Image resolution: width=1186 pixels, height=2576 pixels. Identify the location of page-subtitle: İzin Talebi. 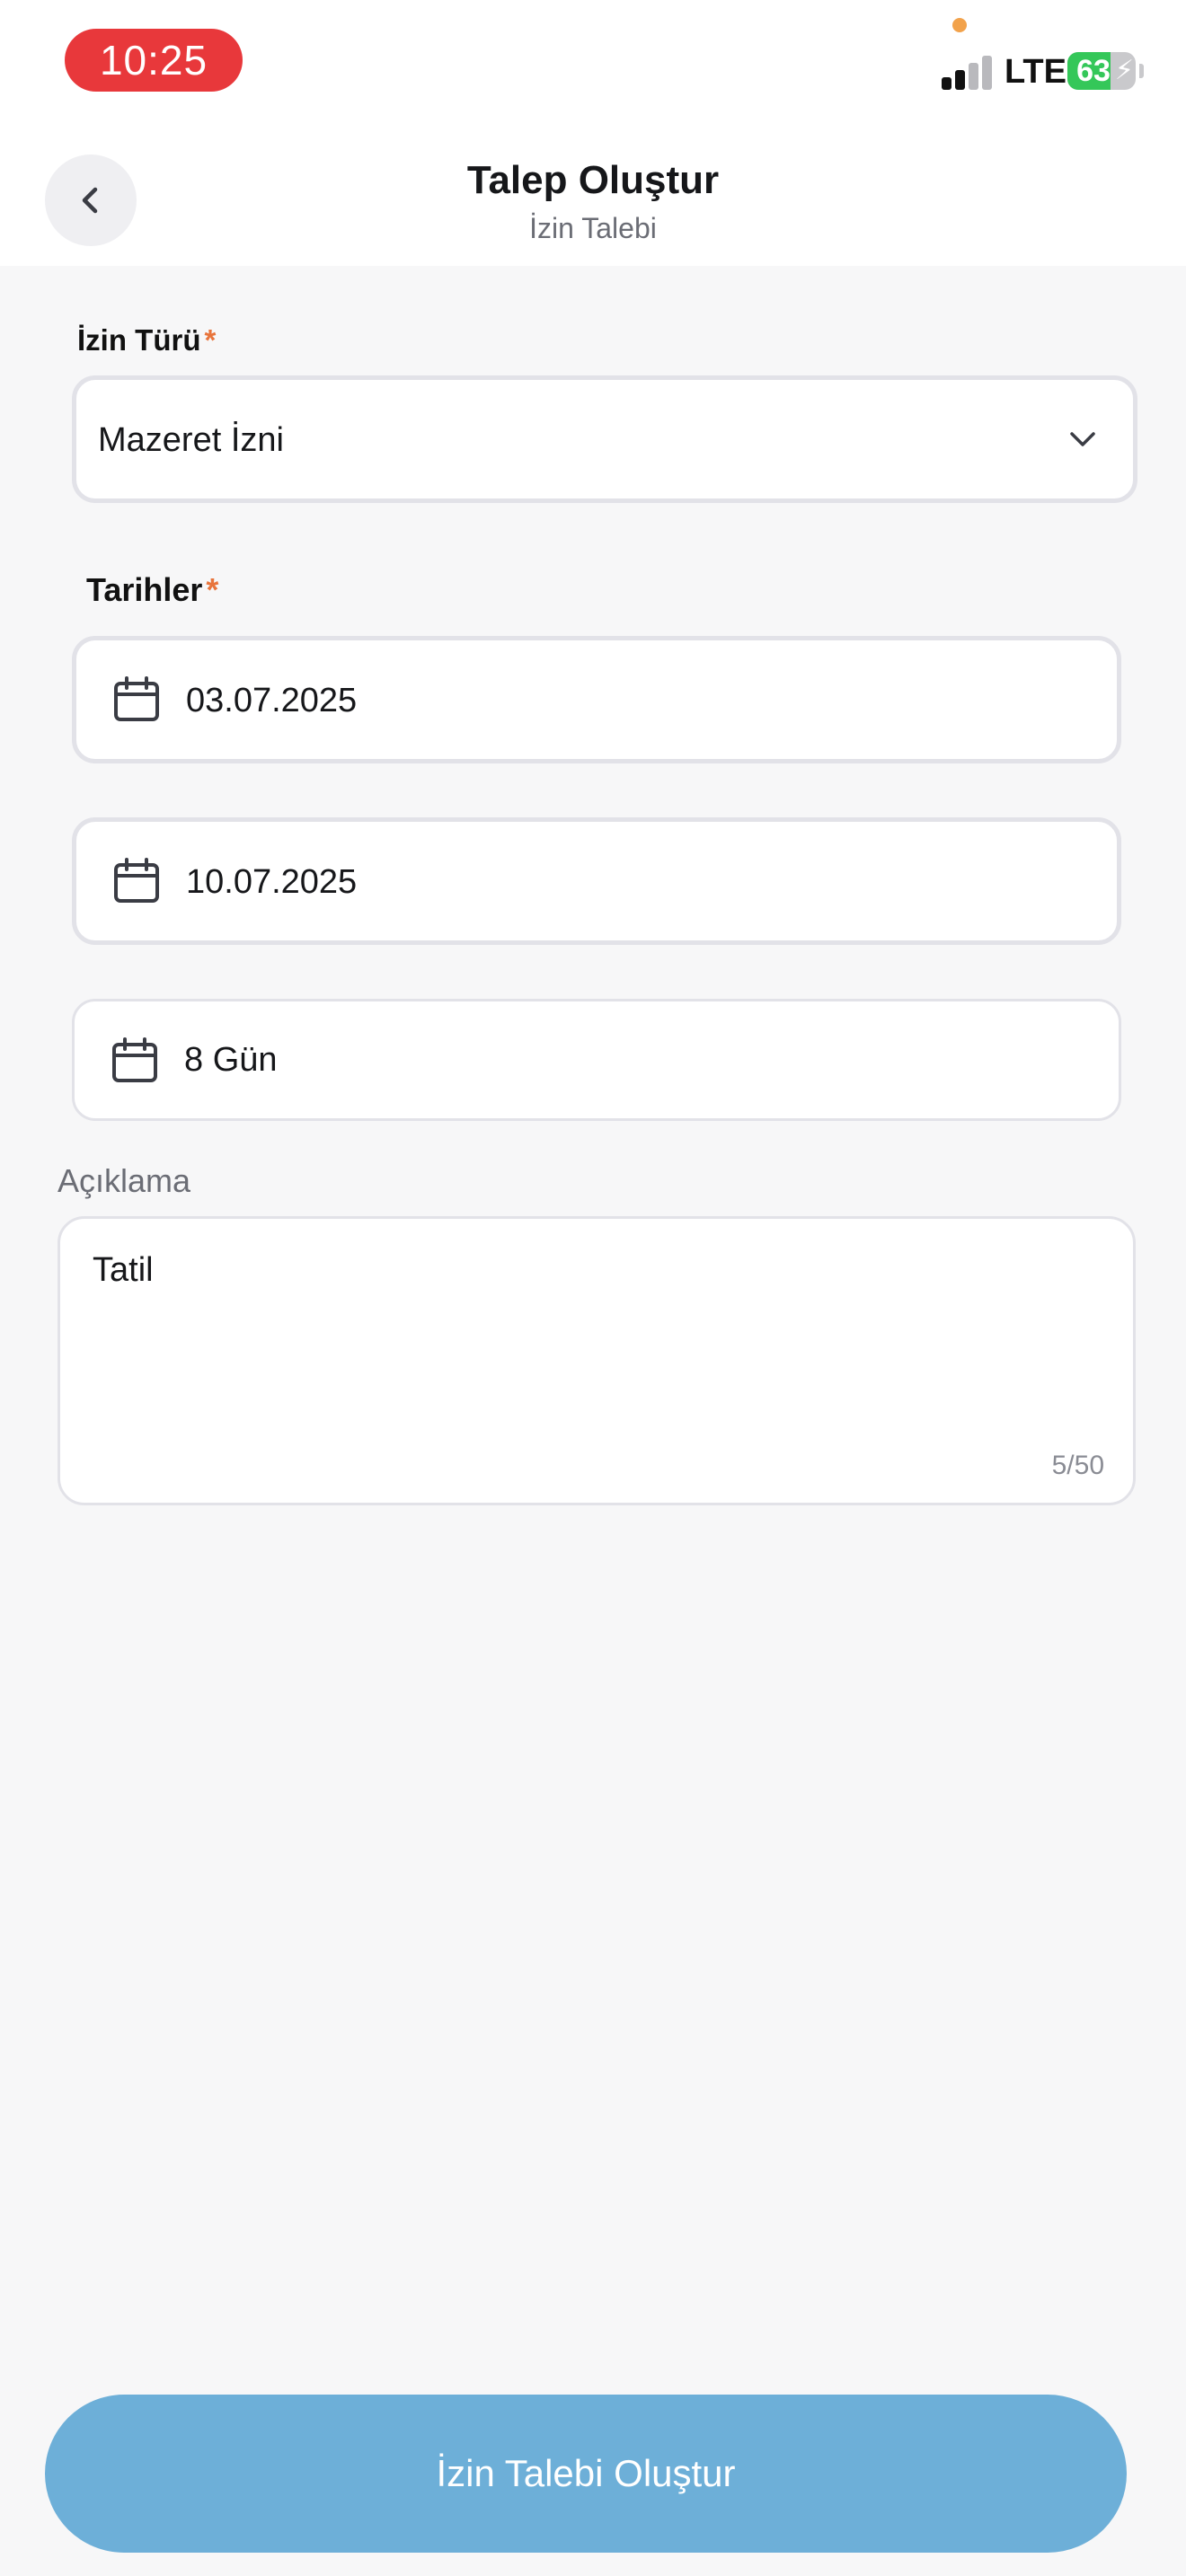
(593, 228).